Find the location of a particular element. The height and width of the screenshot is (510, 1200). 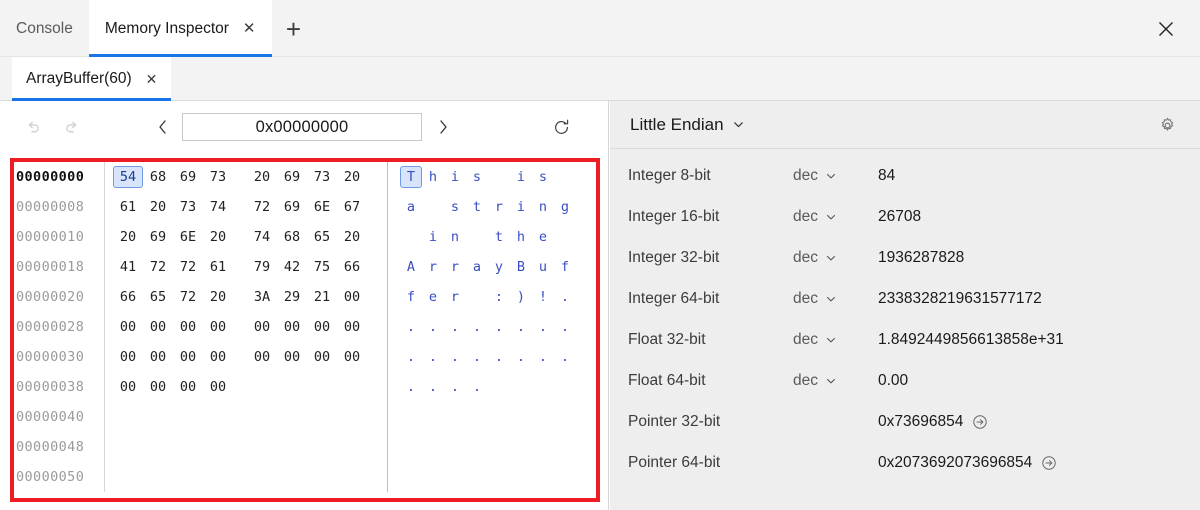

ascii-char: n is located at coordinates (455, 237).